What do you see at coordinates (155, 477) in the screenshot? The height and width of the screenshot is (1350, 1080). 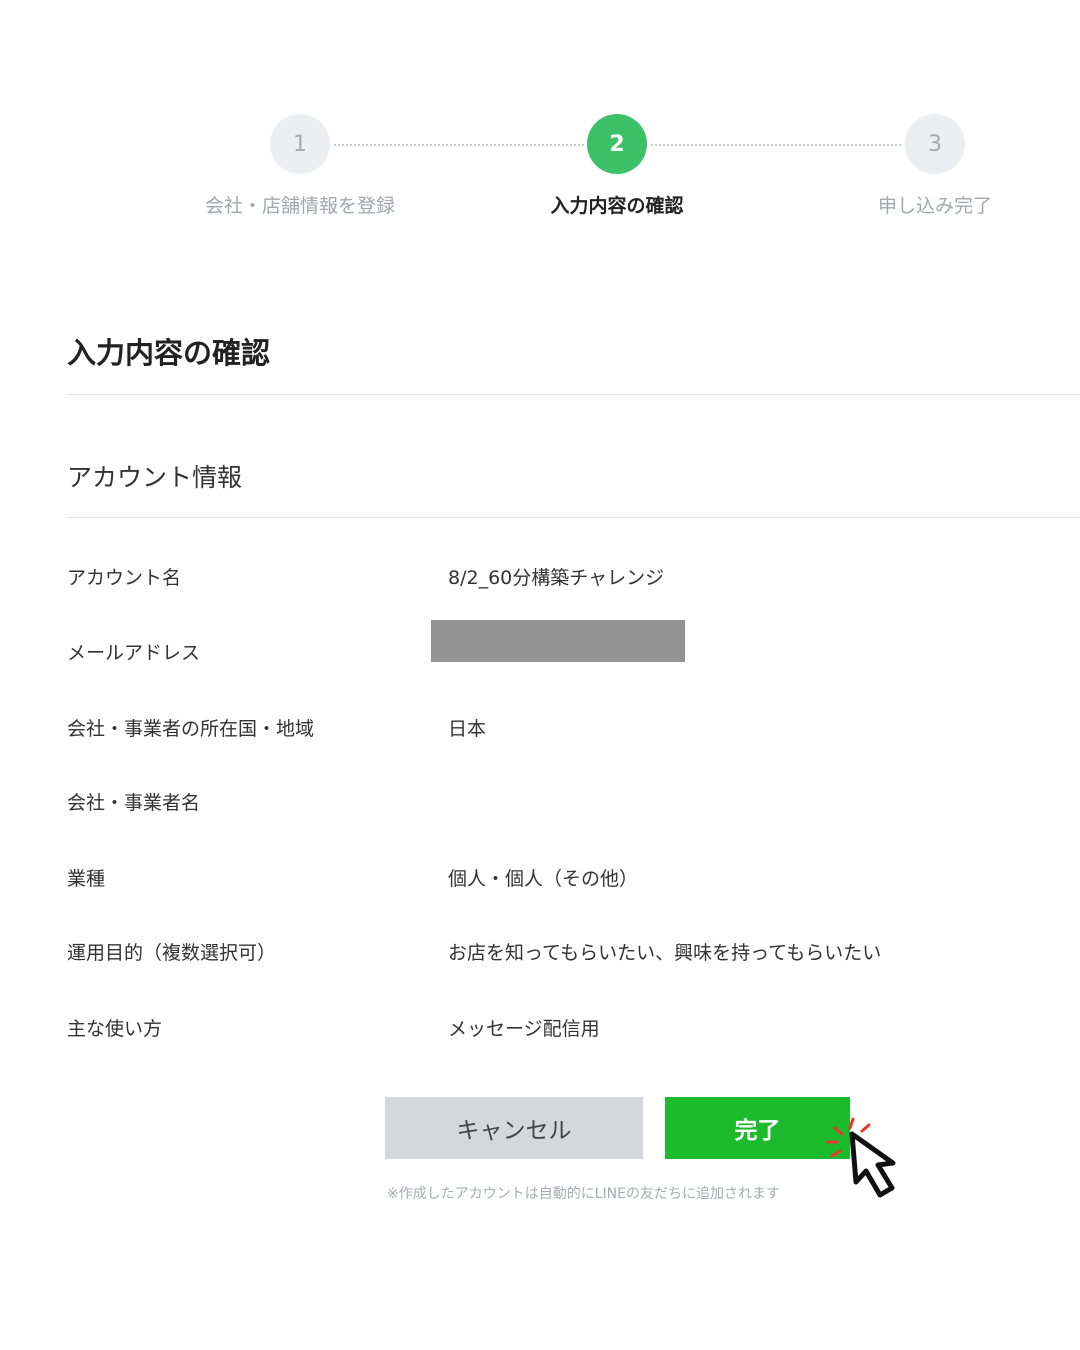 I see `section-title: アカウント情報` at bounding box center [155, 477].